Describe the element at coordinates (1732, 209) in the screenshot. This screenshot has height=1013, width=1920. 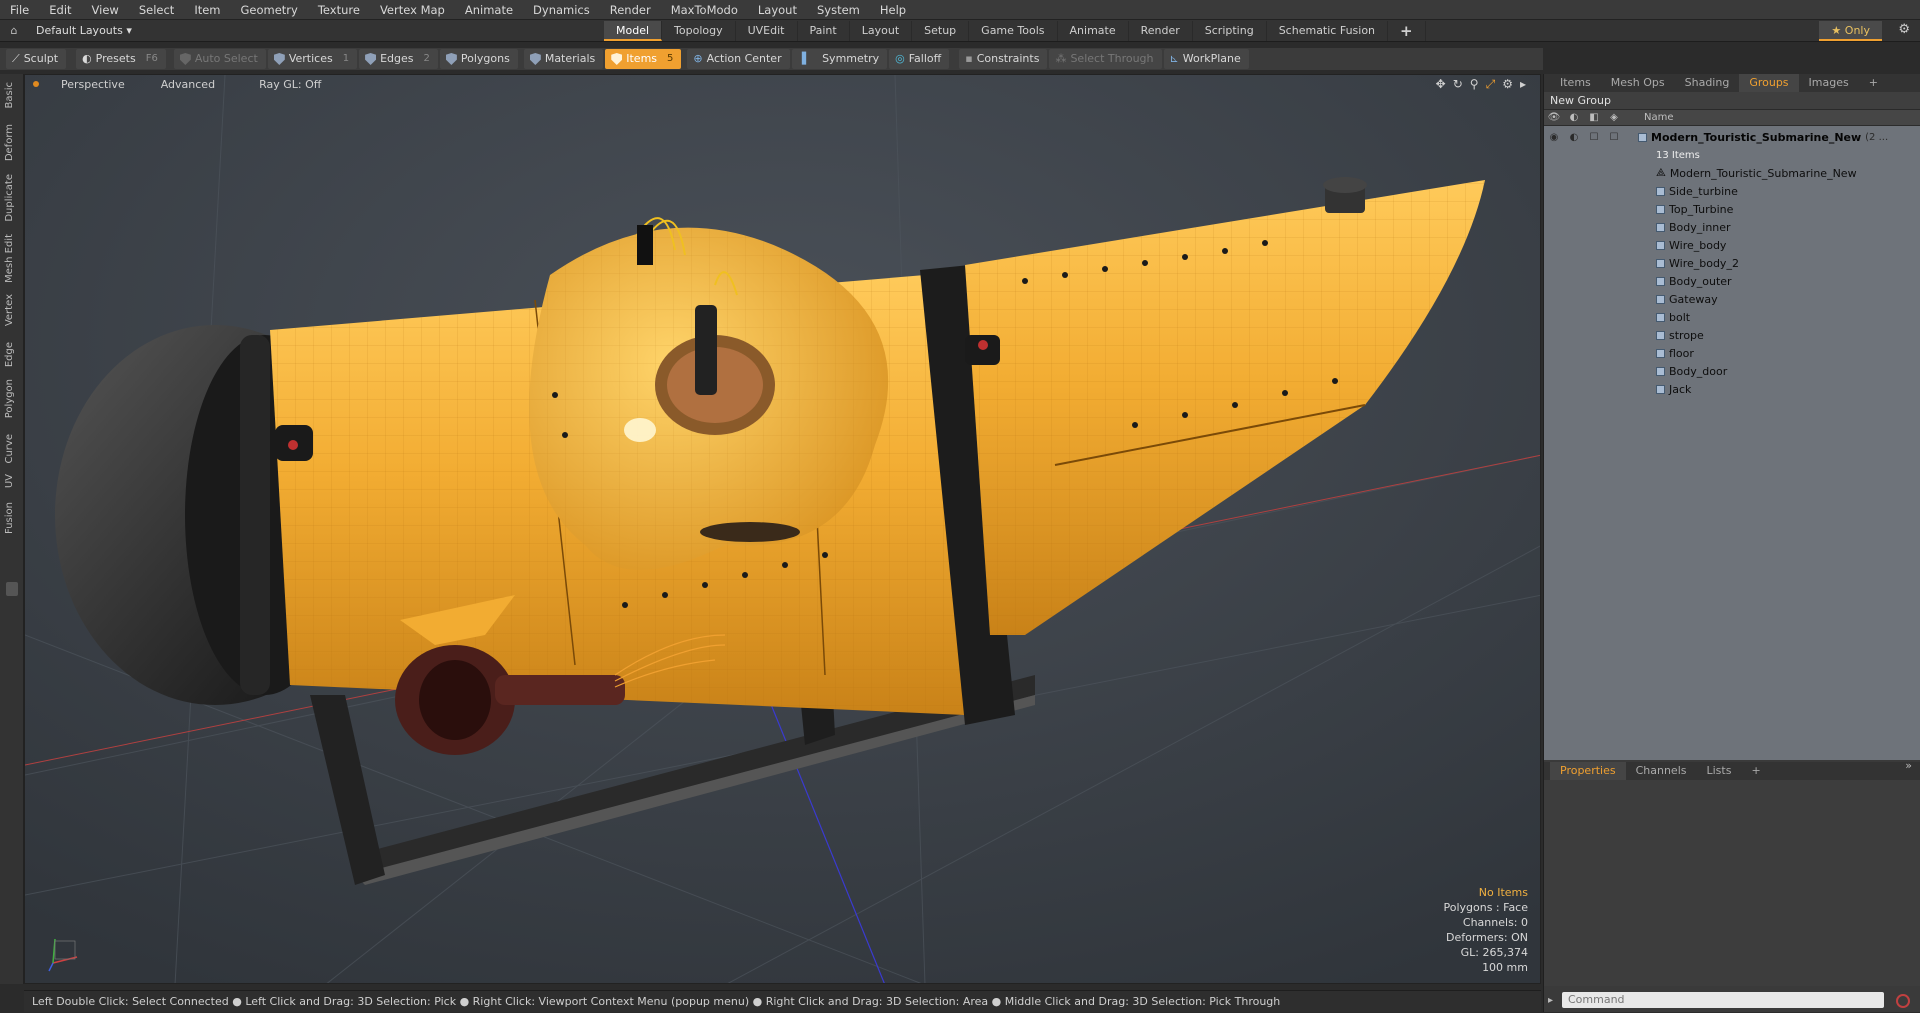
I see `list-item: Top_Turbine` at that location.